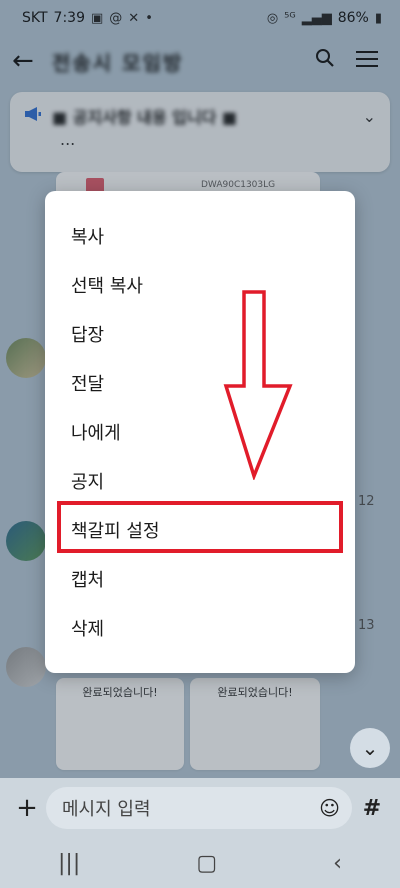 This screenshot has width=400, height=888. I want to click on menu-item-delete: 삭제, so click(200, 627).